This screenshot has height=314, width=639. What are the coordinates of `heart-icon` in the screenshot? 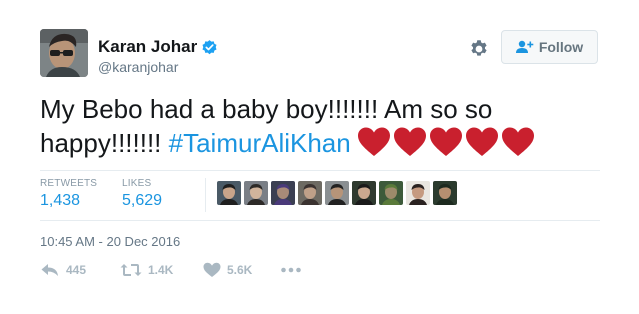 It's located at (212, 269).